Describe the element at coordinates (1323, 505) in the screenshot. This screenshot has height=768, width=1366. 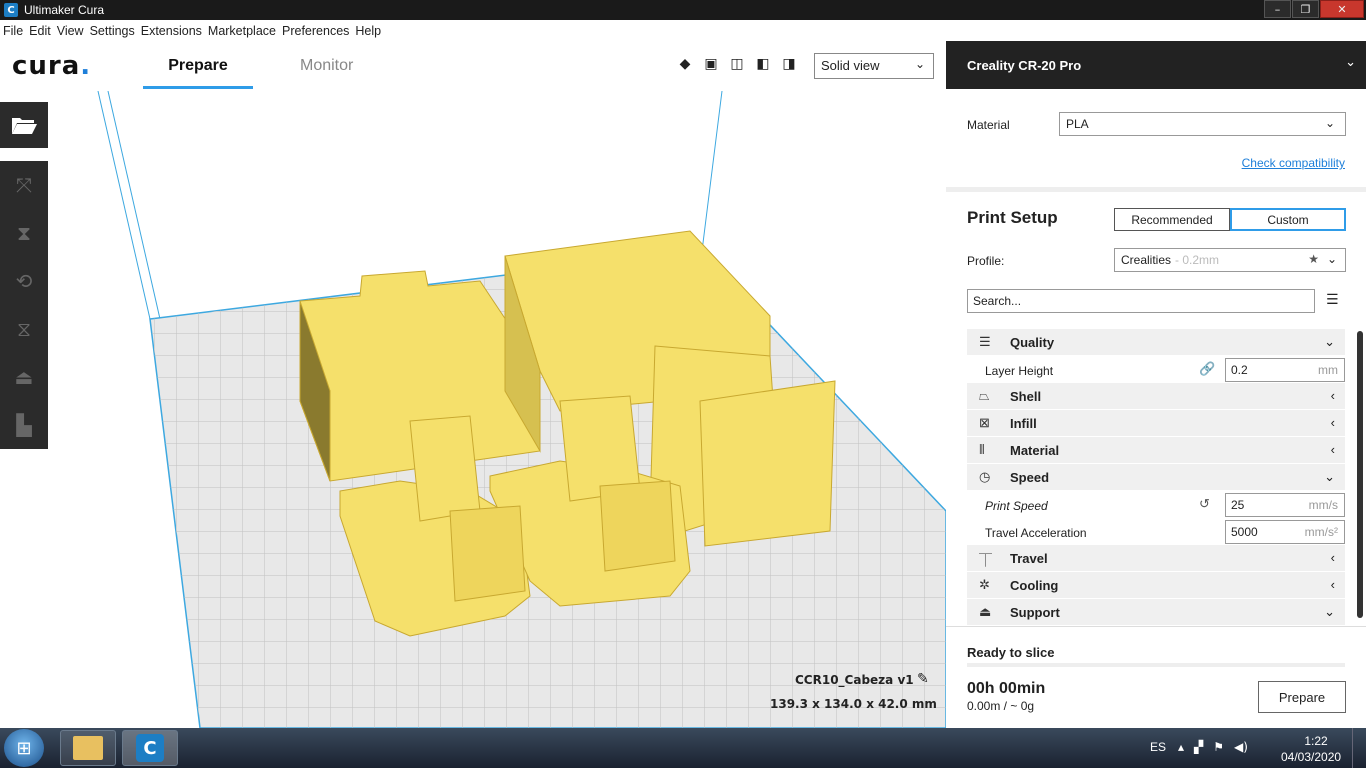
I see `setting-unit: mm/s` at that location.